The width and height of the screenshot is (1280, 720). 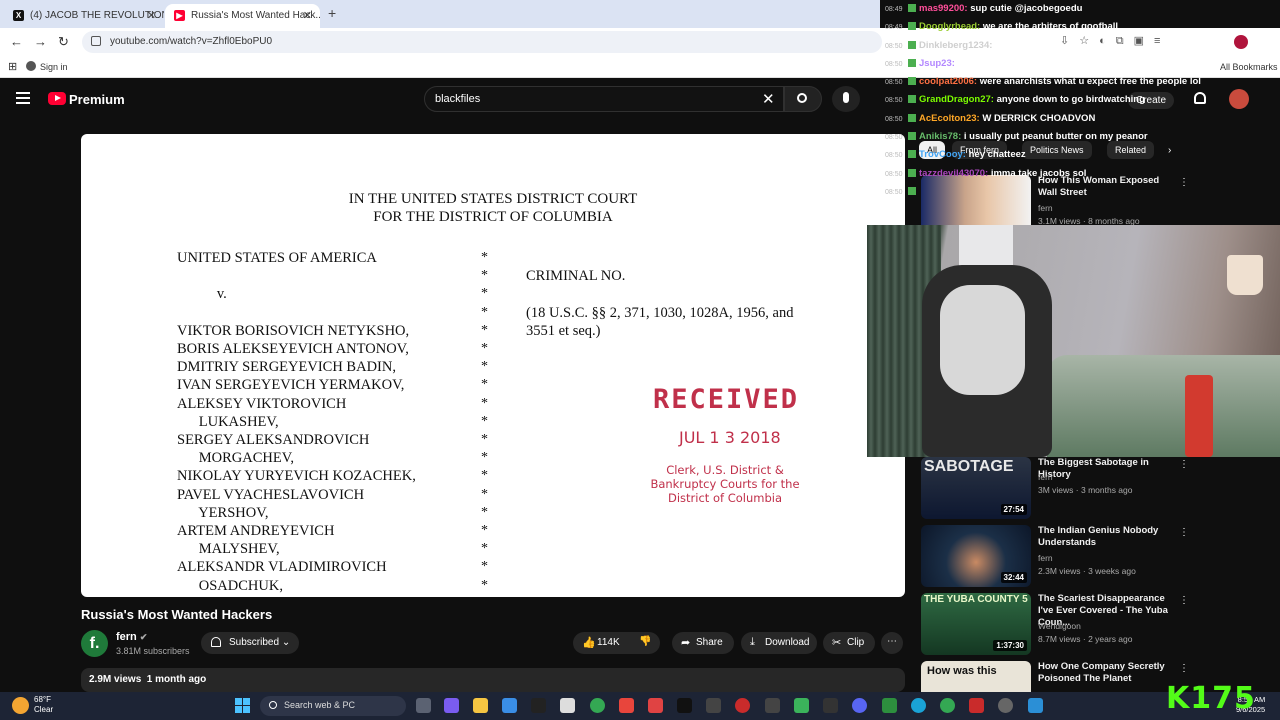 I want to click on new-tab-button: +, so click(x=332, y=13).